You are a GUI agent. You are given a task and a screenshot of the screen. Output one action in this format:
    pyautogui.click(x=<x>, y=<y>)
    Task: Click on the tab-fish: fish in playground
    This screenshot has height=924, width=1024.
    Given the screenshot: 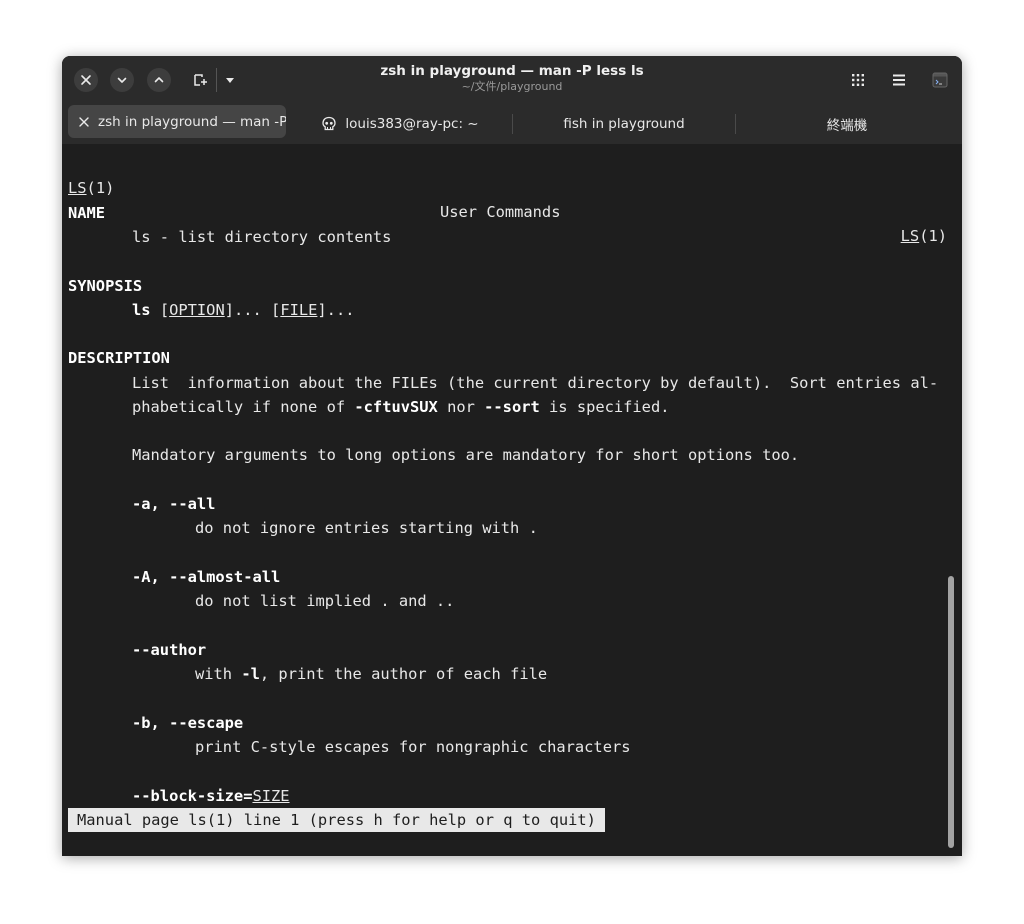 What is the action you would take?
    pyautogui.click(x=624, y=124)
    